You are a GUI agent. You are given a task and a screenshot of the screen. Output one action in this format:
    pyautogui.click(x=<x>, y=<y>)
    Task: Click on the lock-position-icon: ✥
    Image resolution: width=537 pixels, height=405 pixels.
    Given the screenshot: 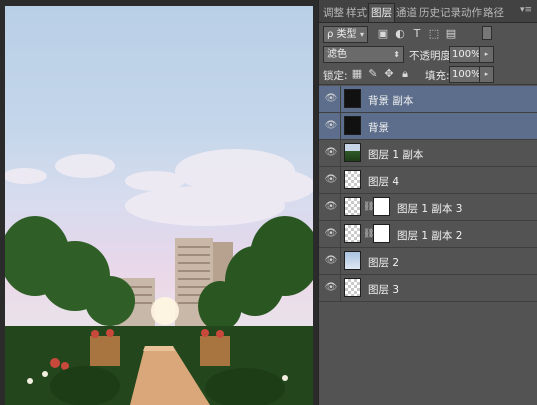 What is the action you would take?
    pyautogui.click(x=389, y=74)
    